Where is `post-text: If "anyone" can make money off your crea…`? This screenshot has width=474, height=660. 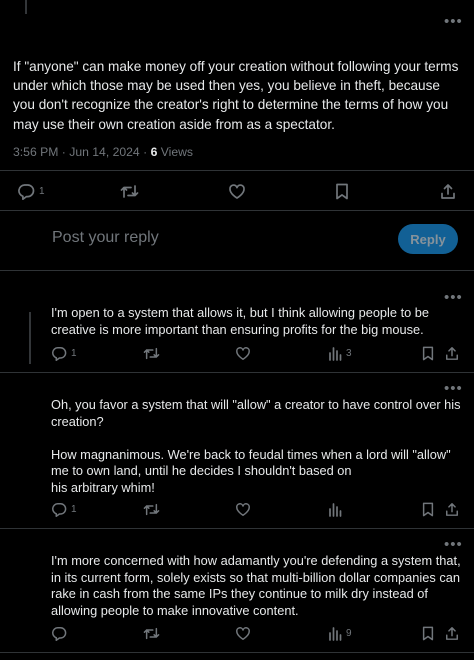 post-text: If "anyone" can make money off your crea… is located at coordinates (236, 95).